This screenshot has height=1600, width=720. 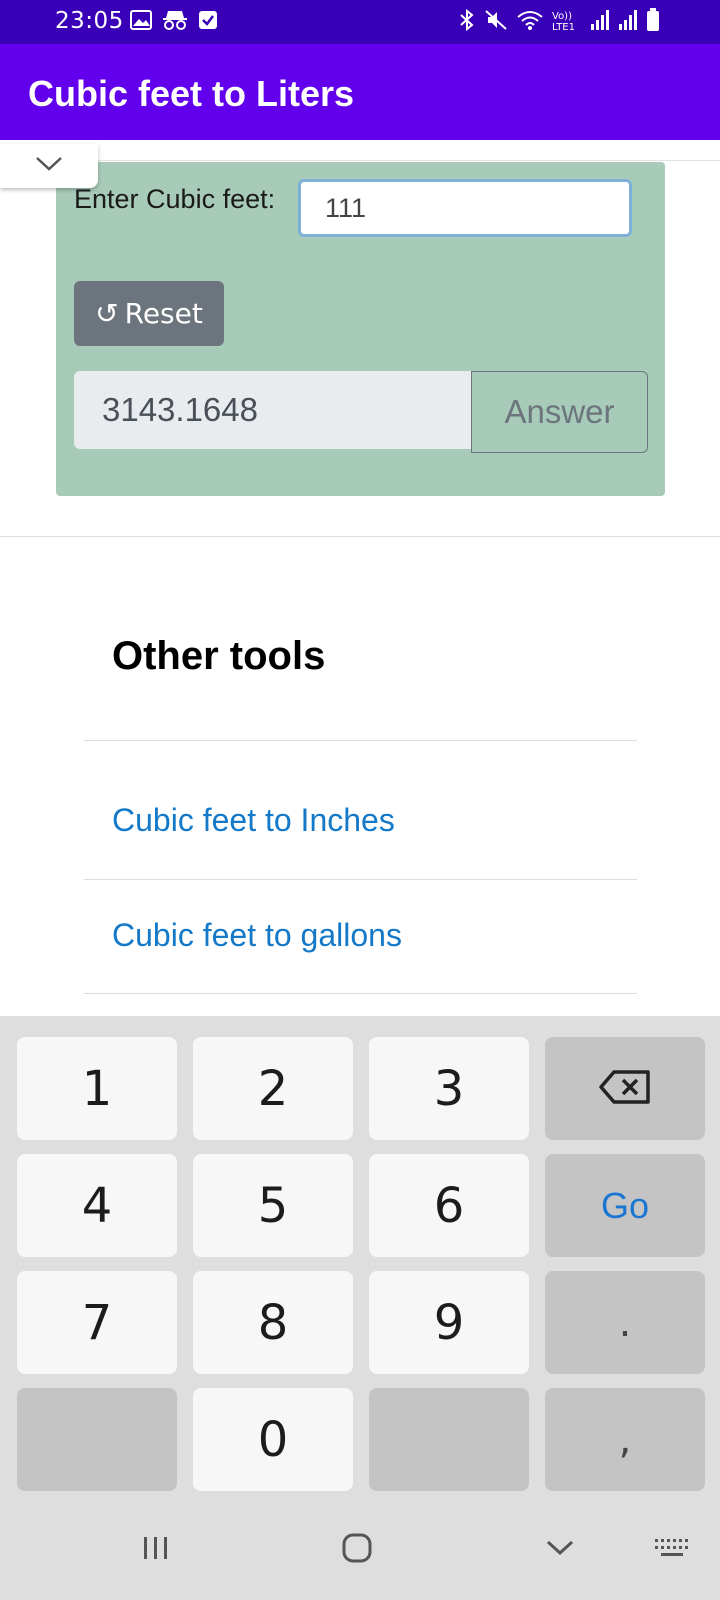 I want to click on status-bar: 23:05 Vo)) LTE1, so click(x=360, y=22).